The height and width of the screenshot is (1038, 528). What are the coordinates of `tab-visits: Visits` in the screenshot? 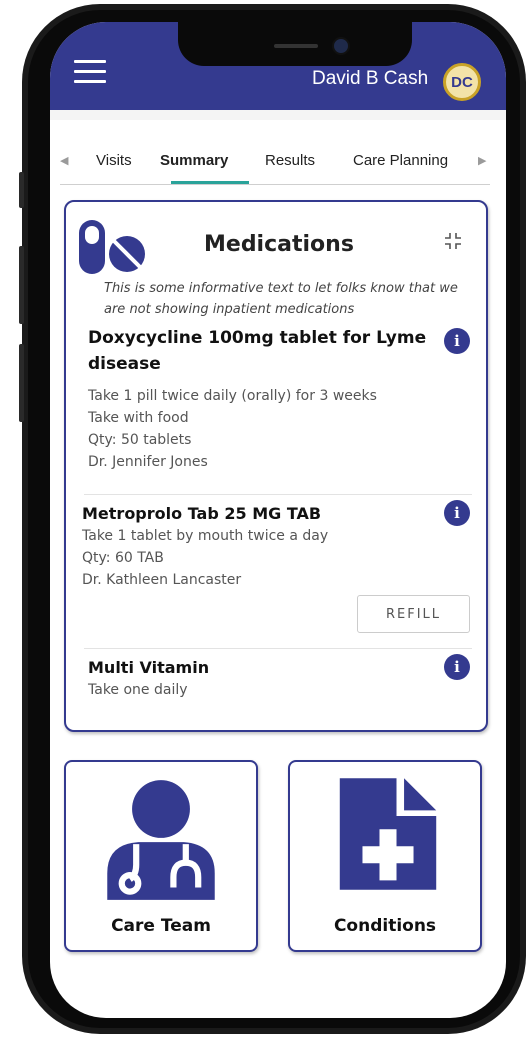 It's located at (114, 160).